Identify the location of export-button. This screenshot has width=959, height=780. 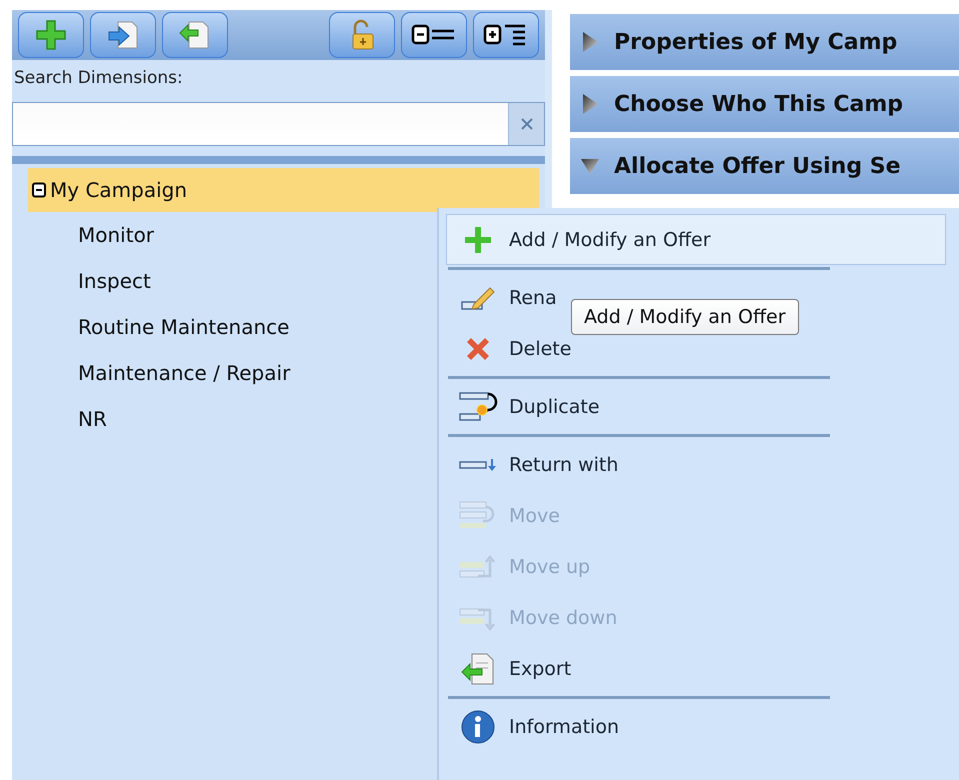
(195, 35).